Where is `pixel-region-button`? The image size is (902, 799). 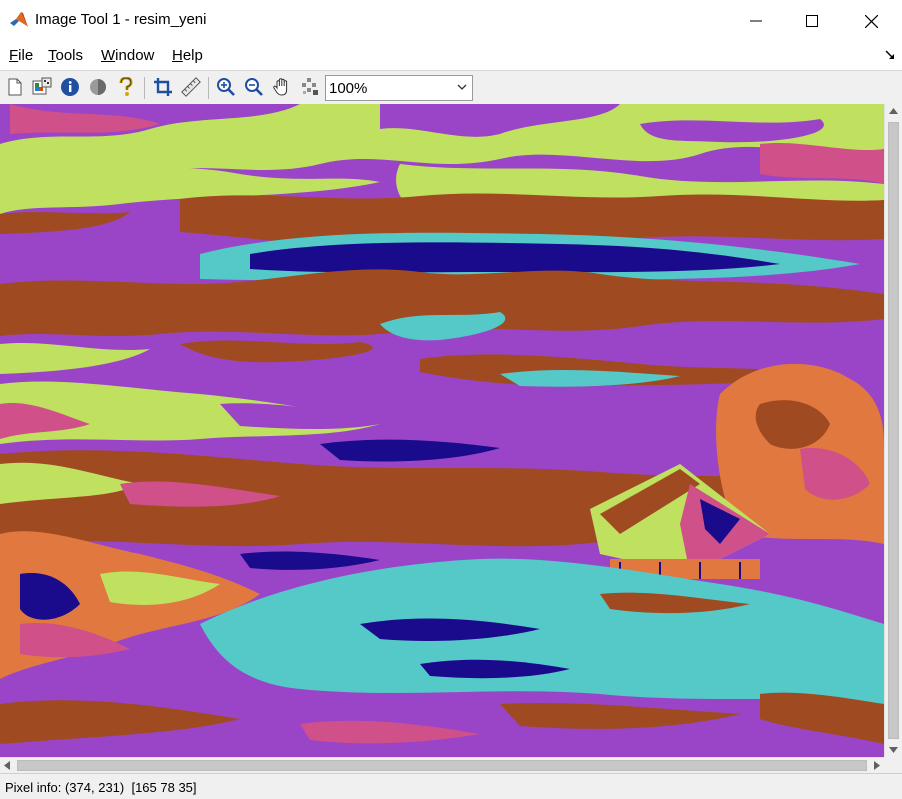 pixel-region-button is located at coordinates (310, 87).